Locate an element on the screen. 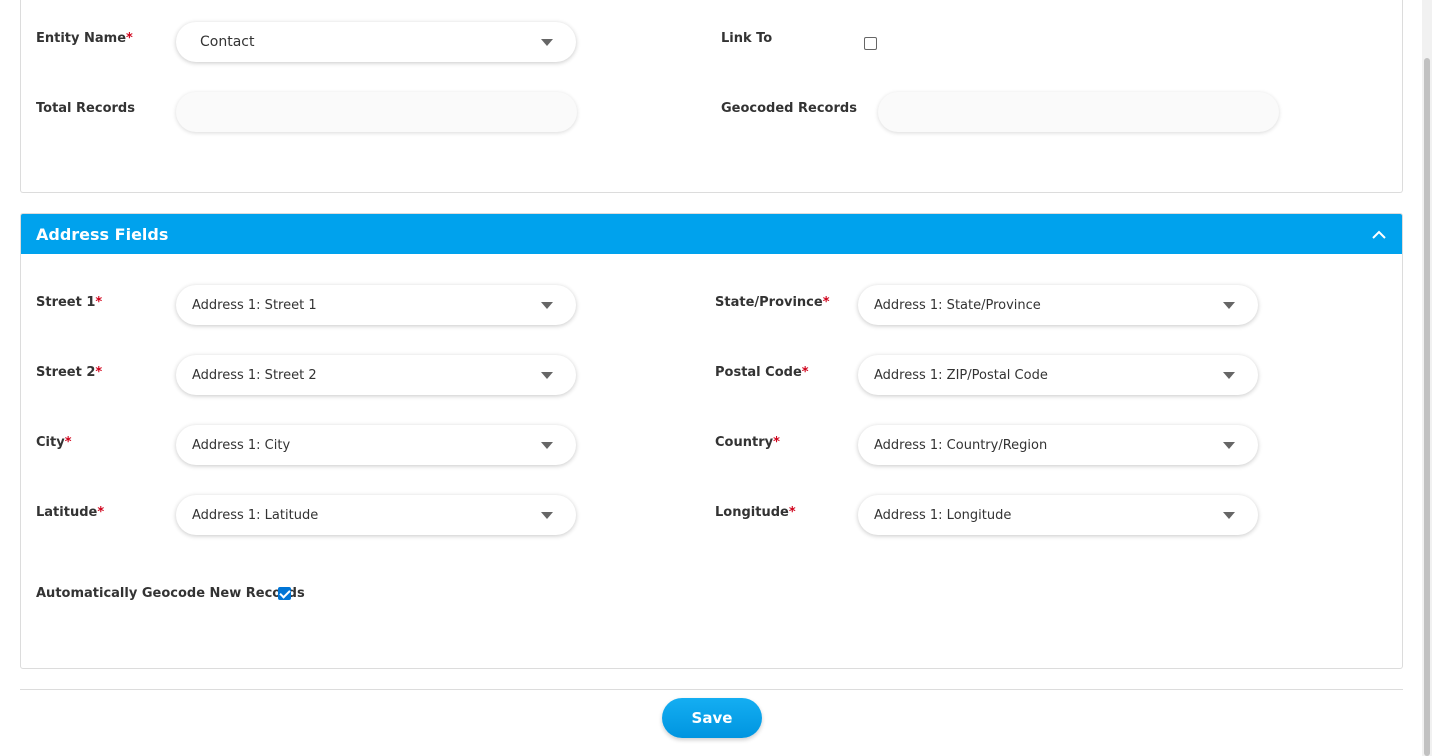  page-scrollbar is located at coordinates (1427, 378).